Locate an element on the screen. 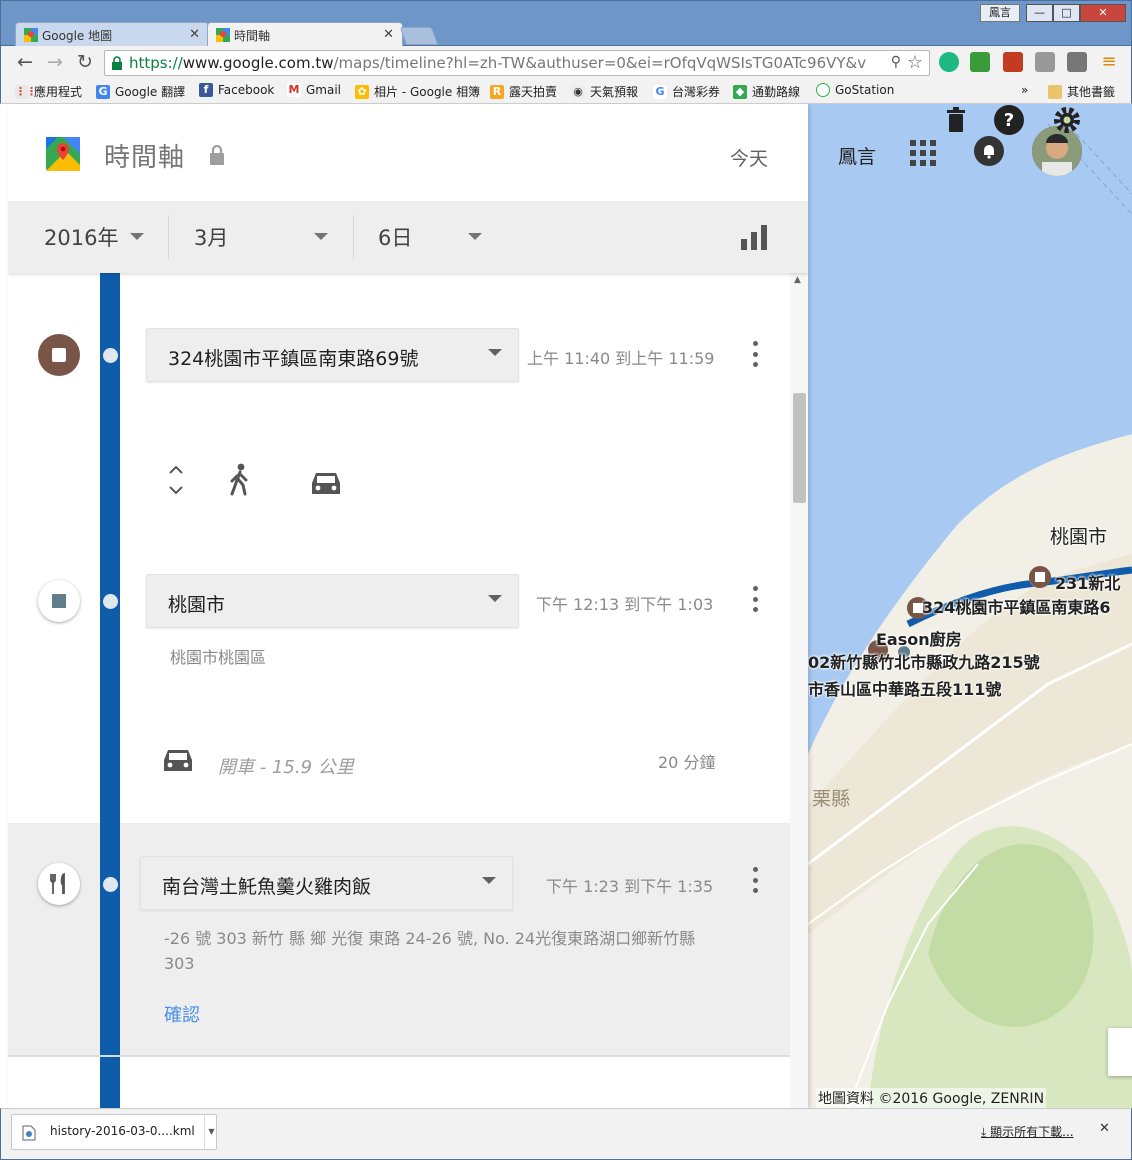  map-credit: 地圖資料 ©2016 Google, ZENRIN is located at coordinates (931, 1098).